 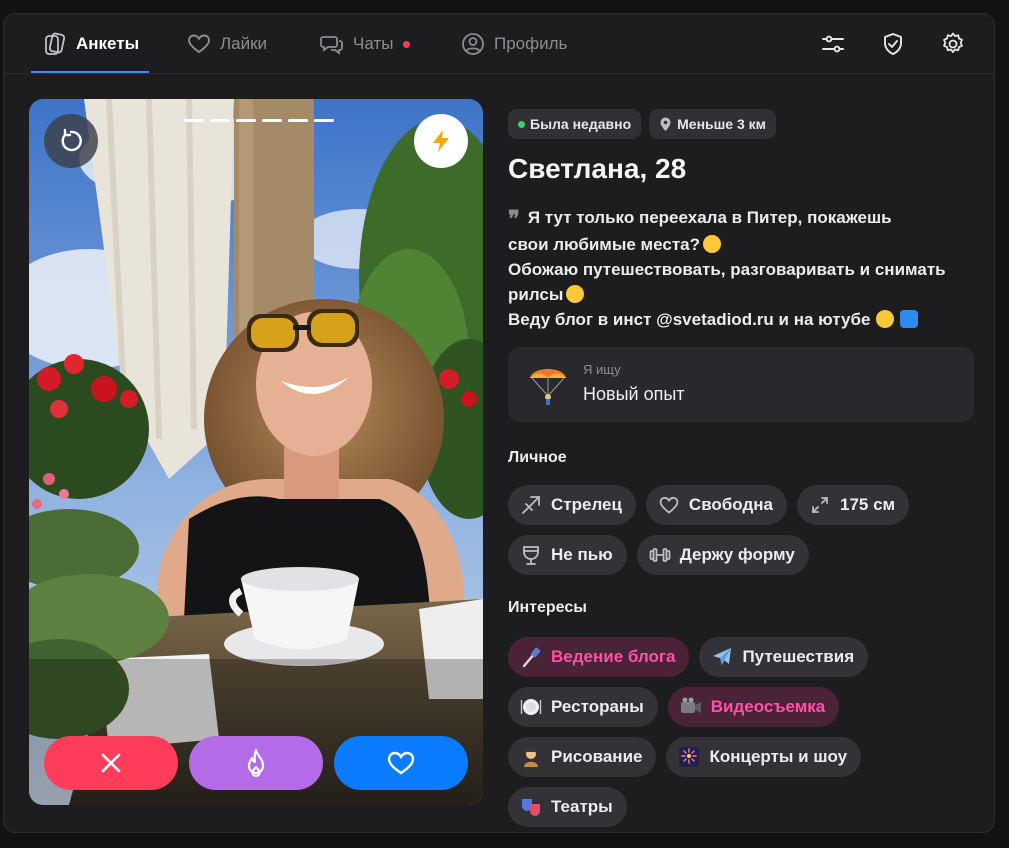 What do you see at coordinates (531, 707) in the screenshot?
I see `plate-icon` at bounding box center [531, 707].